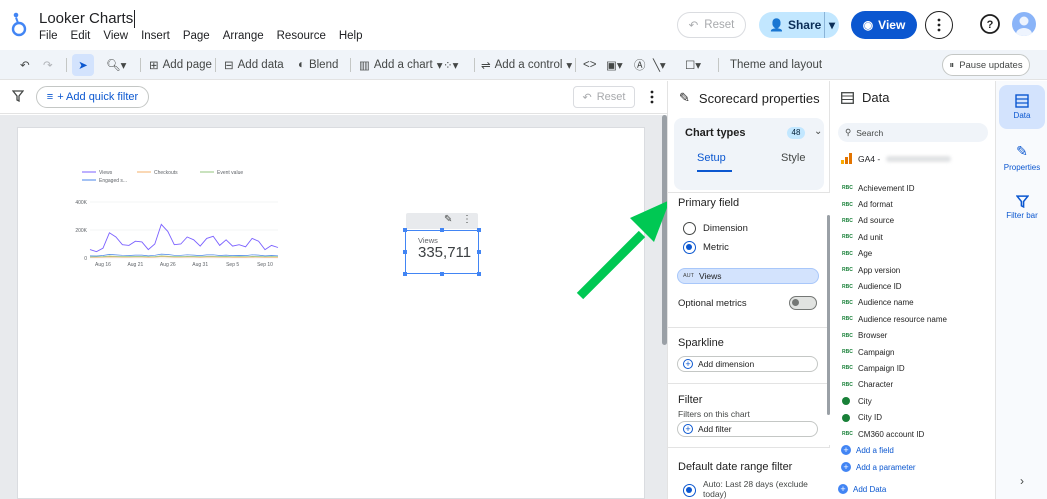  Describe the element at coordinates (659, 65) in the screenshot. I see `line-icon: ╲▾` at that location.